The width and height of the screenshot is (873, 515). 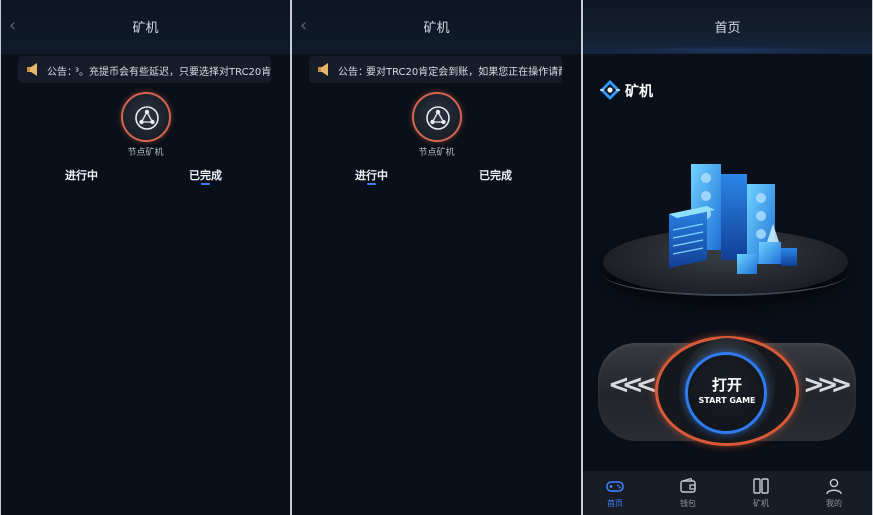 What do you see at coordinates (688, 485) in the screenshot?
I see `wallet-icon` at bounding box center [688, 485].